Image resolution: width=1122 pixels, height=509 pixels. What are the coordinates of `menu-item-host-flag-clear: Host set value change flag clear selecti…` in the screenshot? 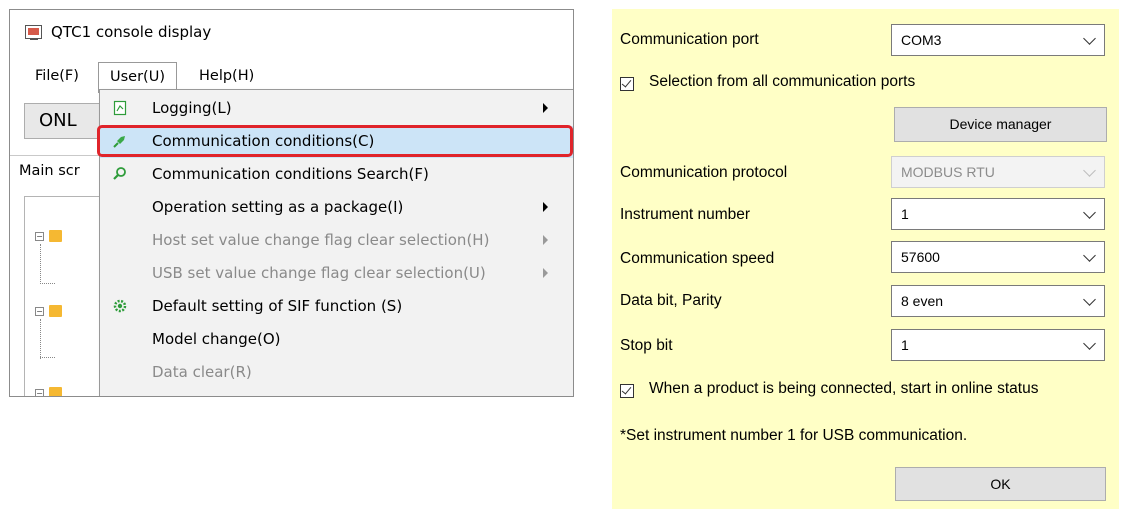 It's located at (336, 241).